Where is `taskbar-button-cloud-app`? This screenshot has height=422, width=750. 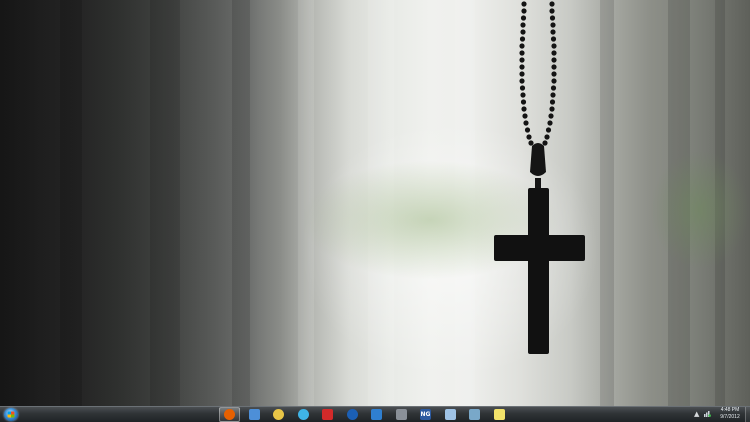 taskbar-button-cloud-app is located at coordinates (254, 414).